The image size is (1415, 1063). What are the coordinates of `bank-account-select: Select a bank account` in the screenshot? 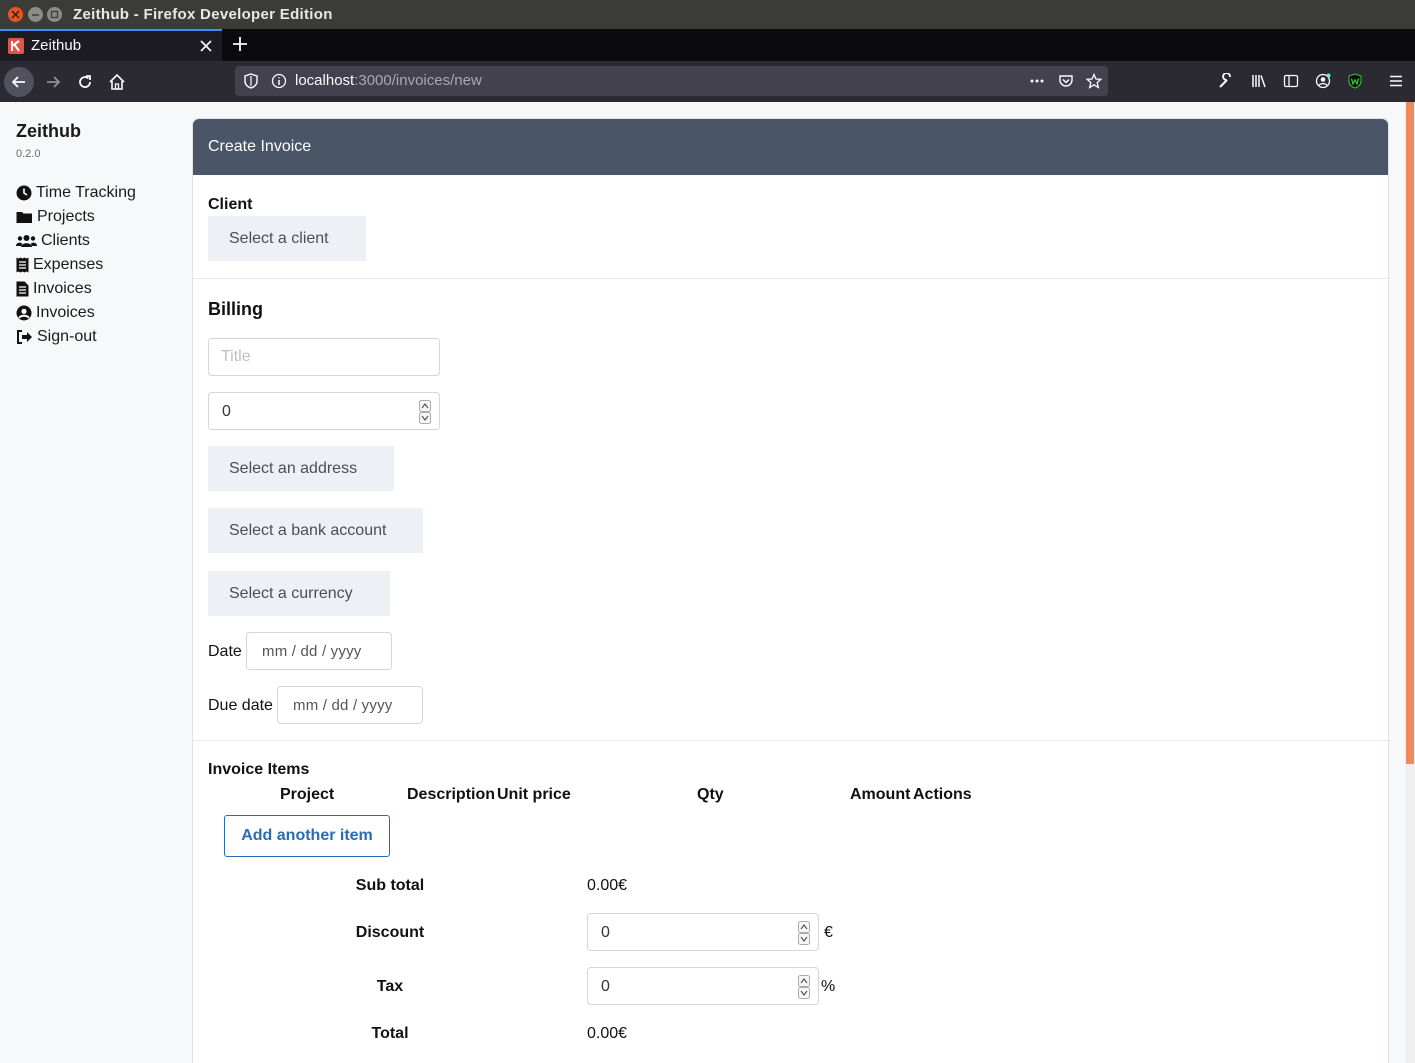 It's located at (315, 530).